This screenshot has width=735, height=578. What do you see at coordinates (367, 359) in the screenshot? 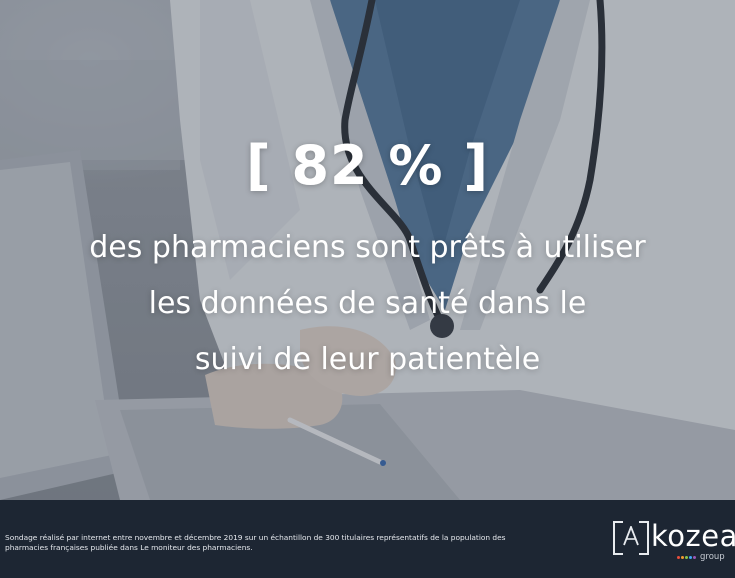
I see `headline-claim-line: suivi de leur patientèle` at bounding box center [367, 359].